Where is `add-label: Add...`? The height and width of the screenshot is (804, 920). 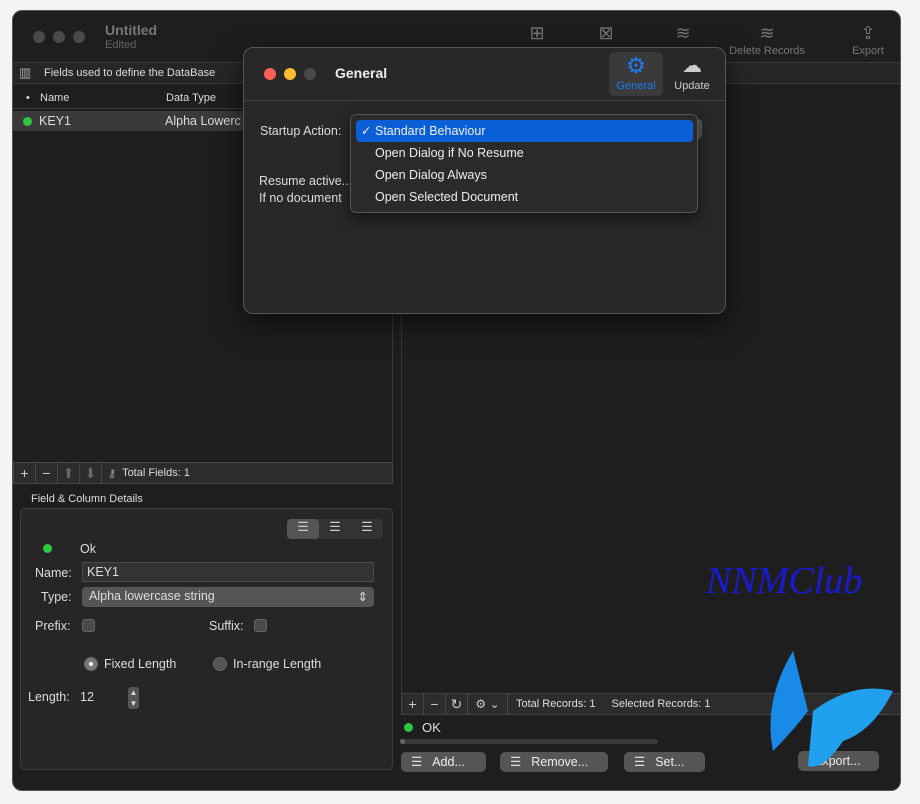
add-label: Add... is located at coordinates (448, 762).